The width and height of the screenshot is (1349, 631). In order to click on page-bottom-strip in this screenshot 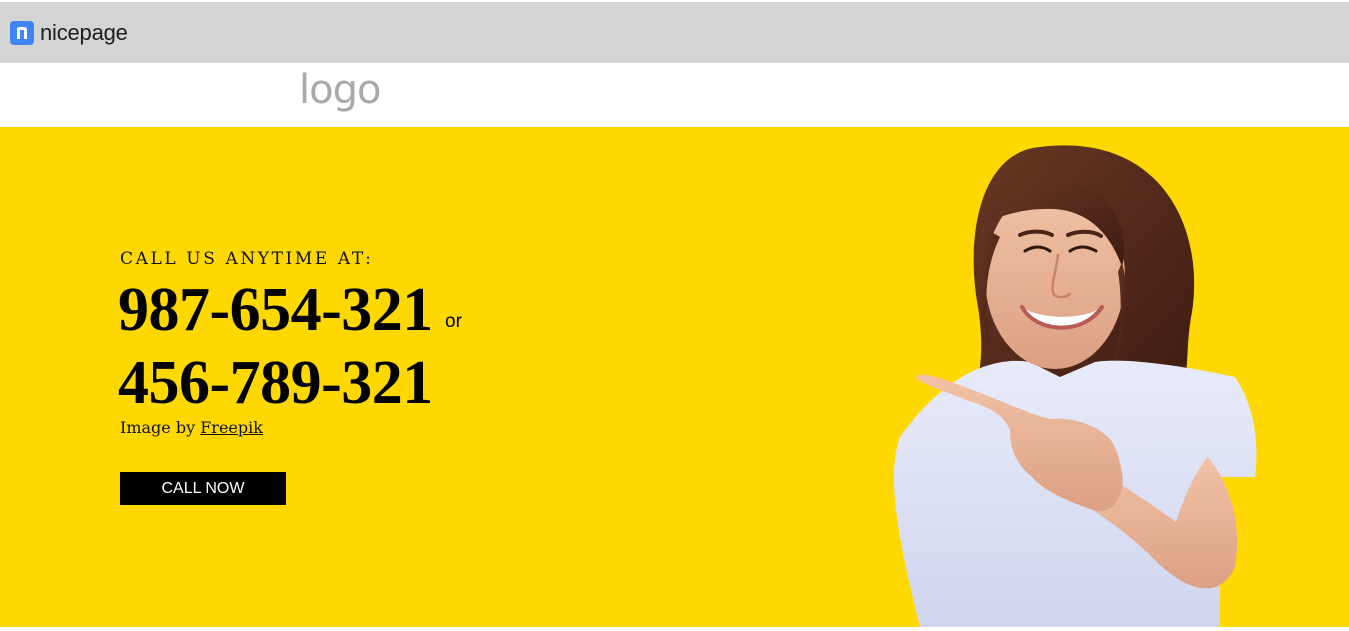, I will do `click(674, 629)`.